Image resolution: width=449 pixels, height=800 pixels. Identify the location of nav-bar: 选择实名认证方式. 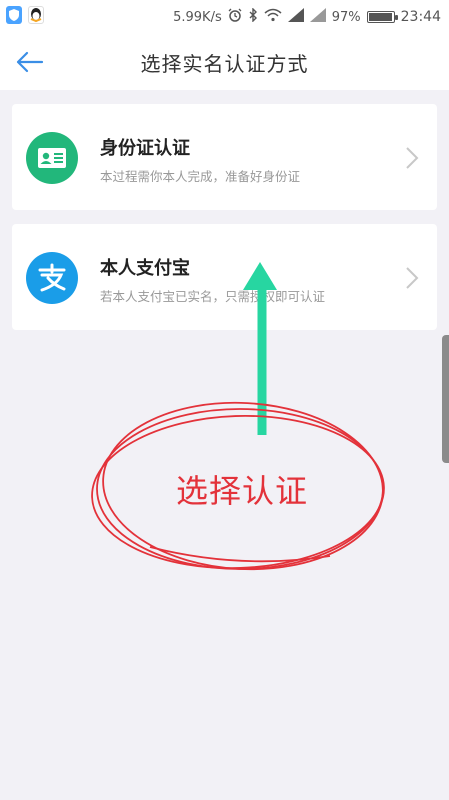
(224, 62).